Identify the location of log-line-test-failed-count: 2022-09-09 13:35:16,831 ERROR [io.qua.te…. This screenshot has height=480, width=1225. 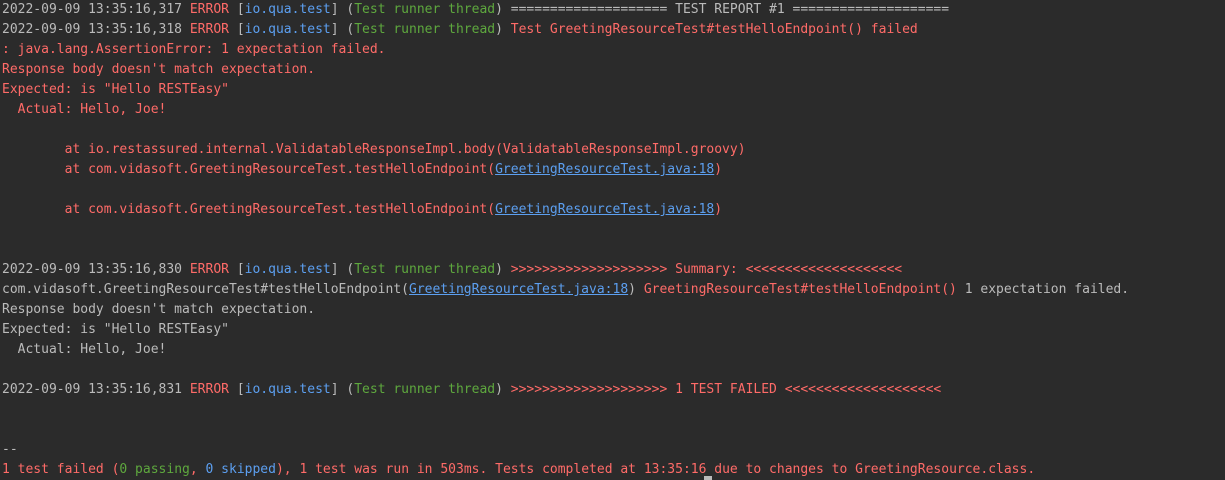
(472, 389).